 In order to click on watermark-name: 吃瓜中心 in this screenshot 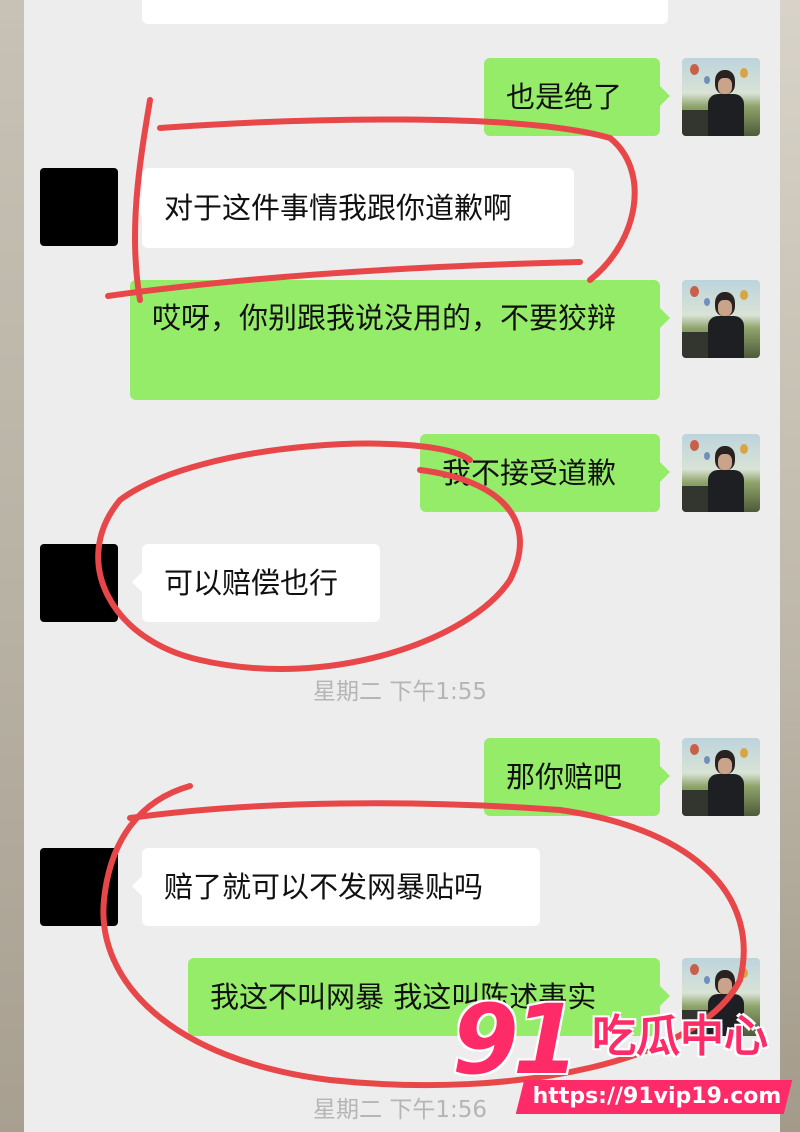, I will do `click(680, 1036)`.